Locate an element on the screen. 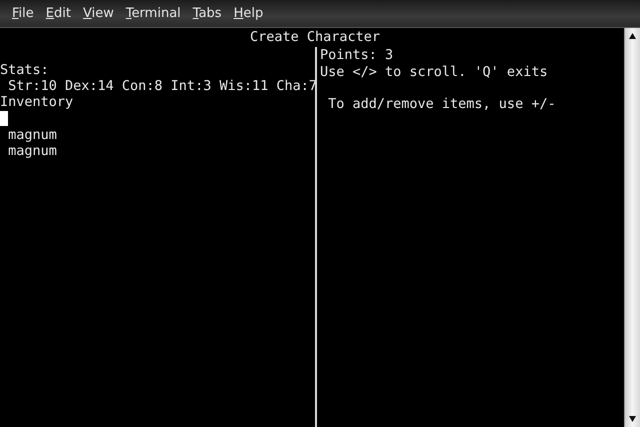  terminal-text: To add/remove items, use +/- is located at coordinates (441, 104).